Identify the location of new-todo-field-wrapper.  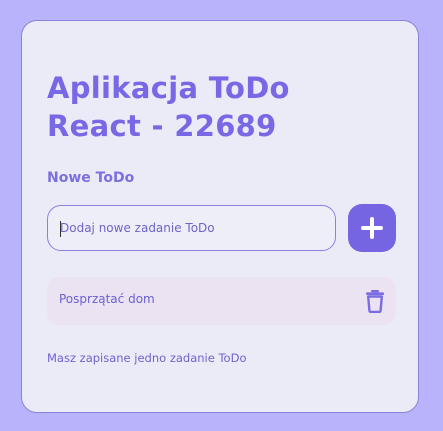
(191, 228).